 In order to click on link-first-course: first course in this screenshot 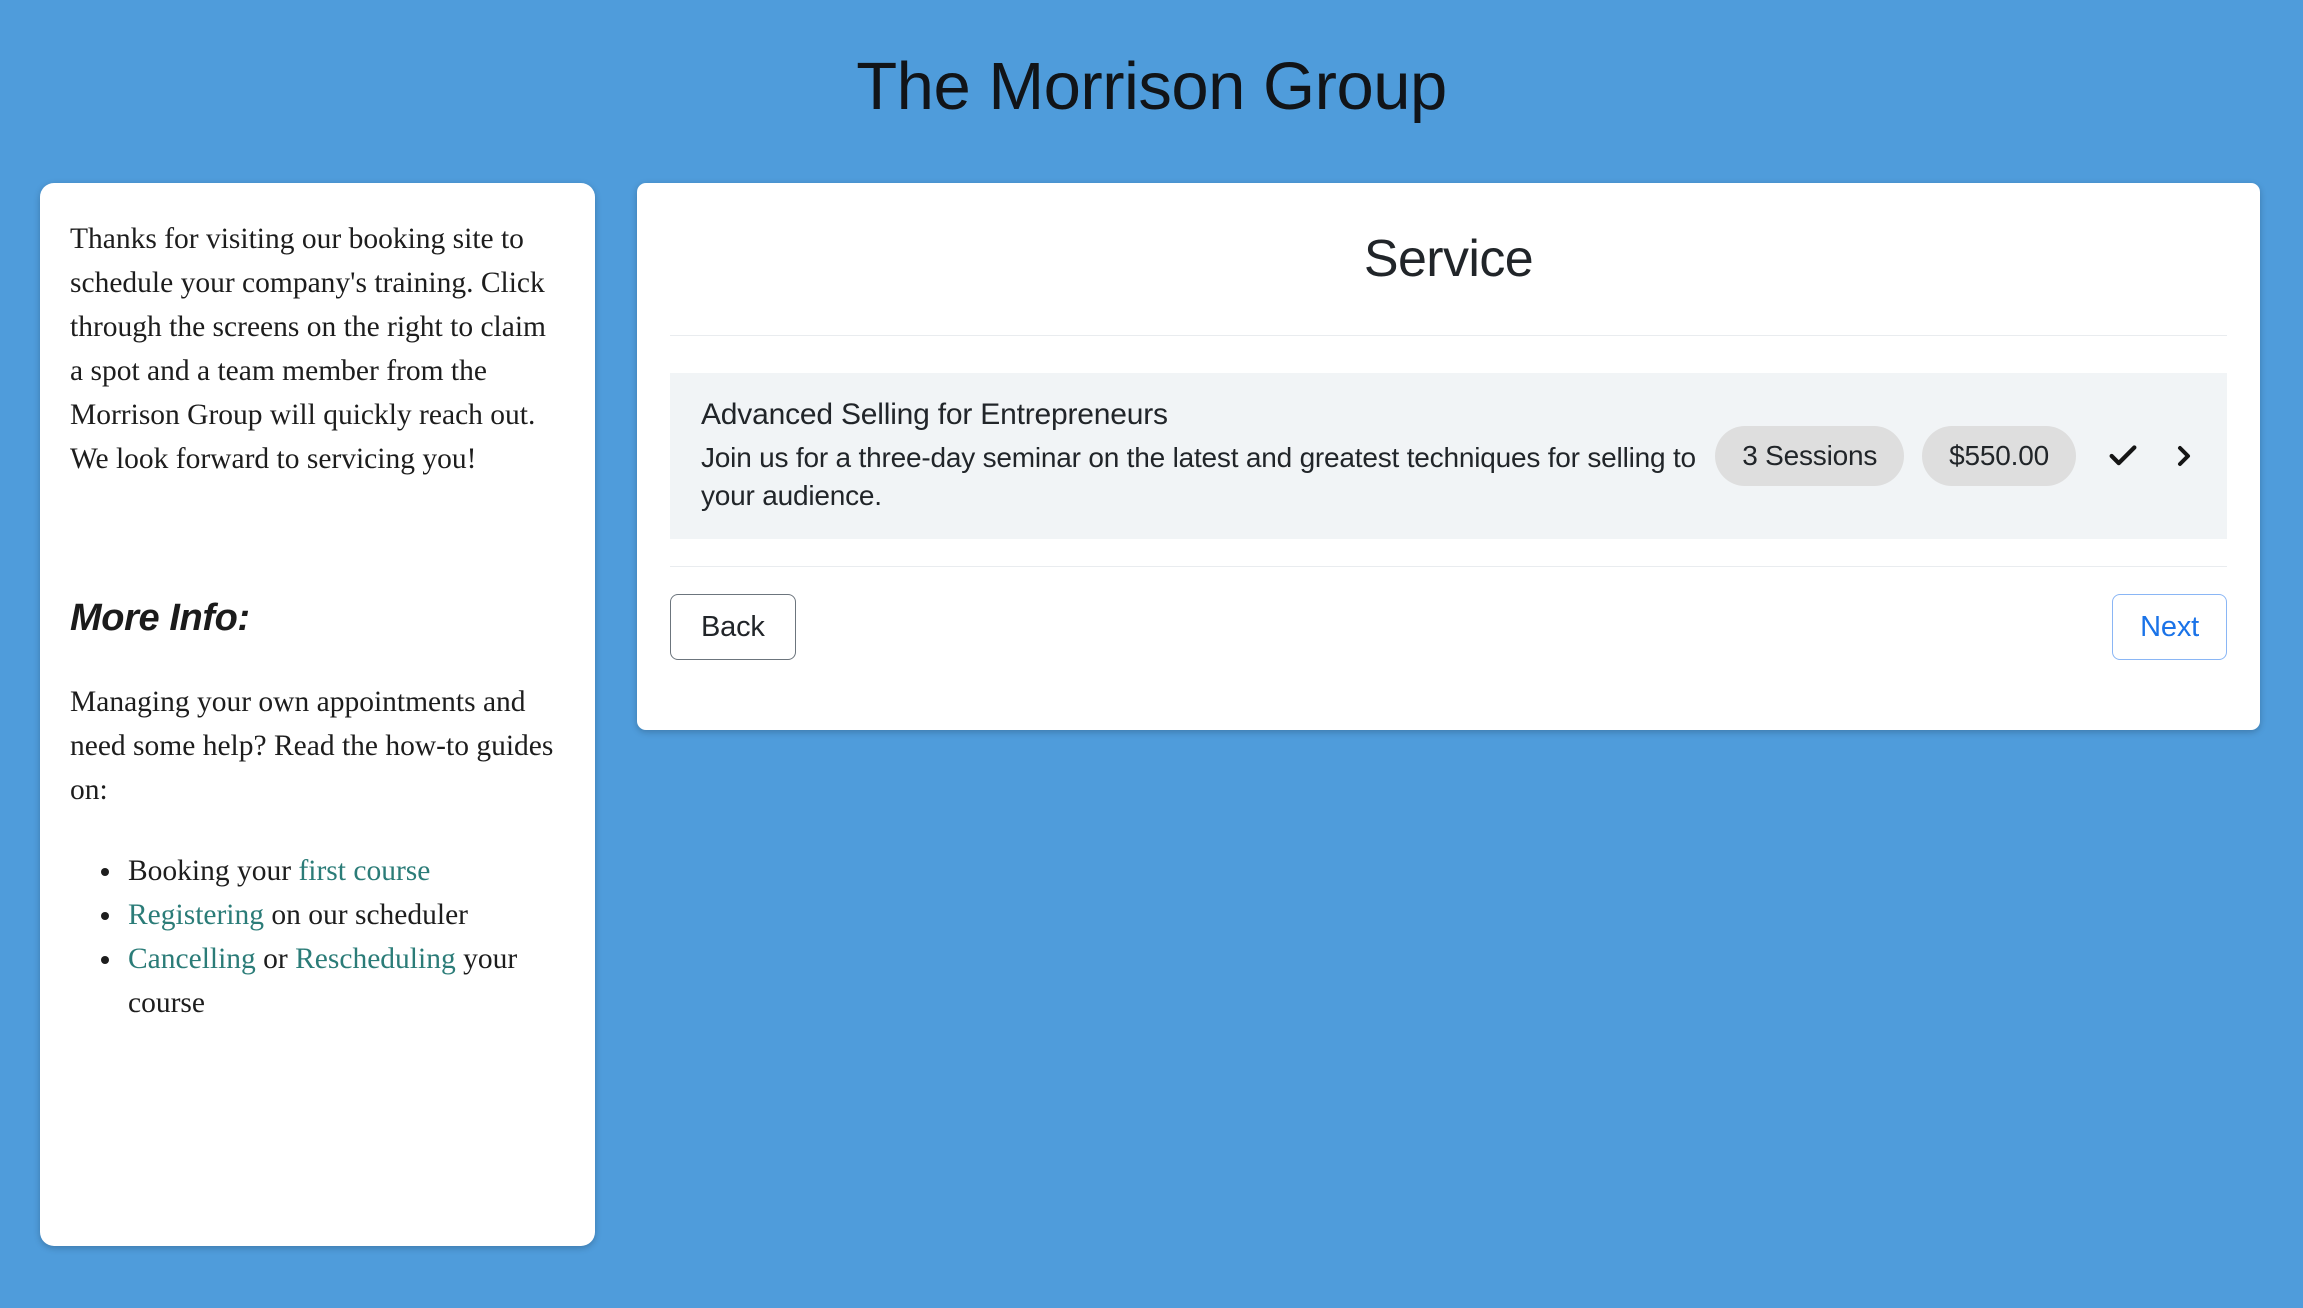, I will do `click(364, 871)`.